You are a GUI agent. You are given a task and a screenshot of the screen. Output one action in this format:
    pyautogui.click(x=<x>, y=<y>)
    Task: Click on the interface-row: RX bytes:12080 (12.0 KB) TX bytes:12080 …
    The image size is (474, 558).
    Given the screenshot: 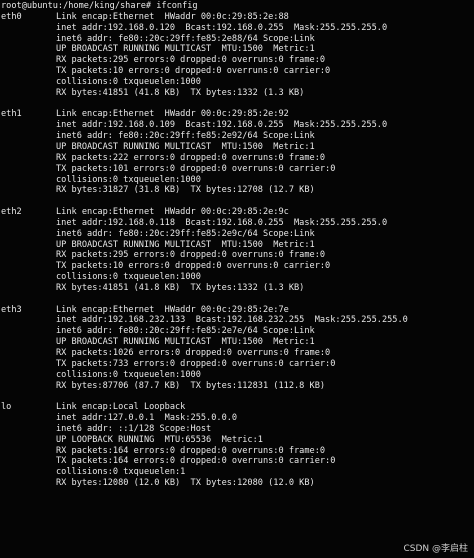 What is the action you would take?
    pyautogui.click(x=237, y=483)
    